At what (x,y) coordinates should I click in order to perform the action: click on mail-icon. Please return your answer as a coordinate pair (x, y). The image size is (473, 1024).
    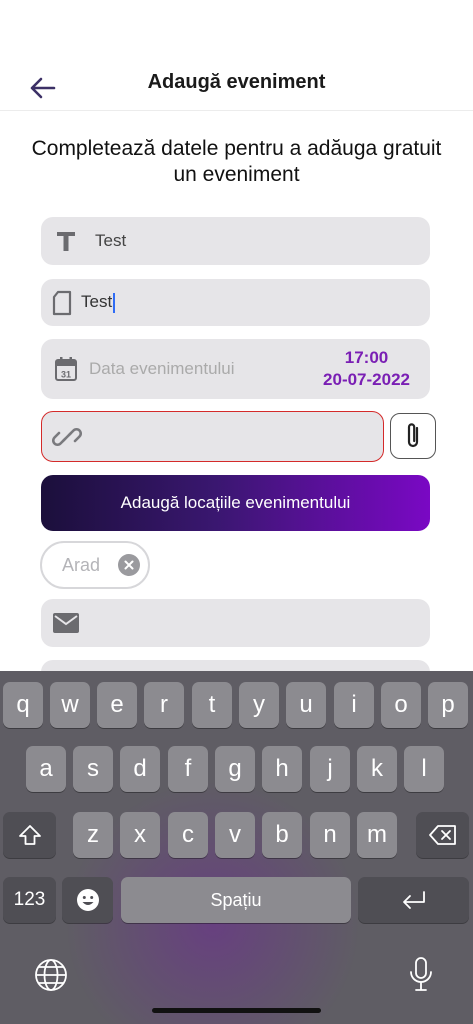
    Looking at the image, I should click on (66, 623).